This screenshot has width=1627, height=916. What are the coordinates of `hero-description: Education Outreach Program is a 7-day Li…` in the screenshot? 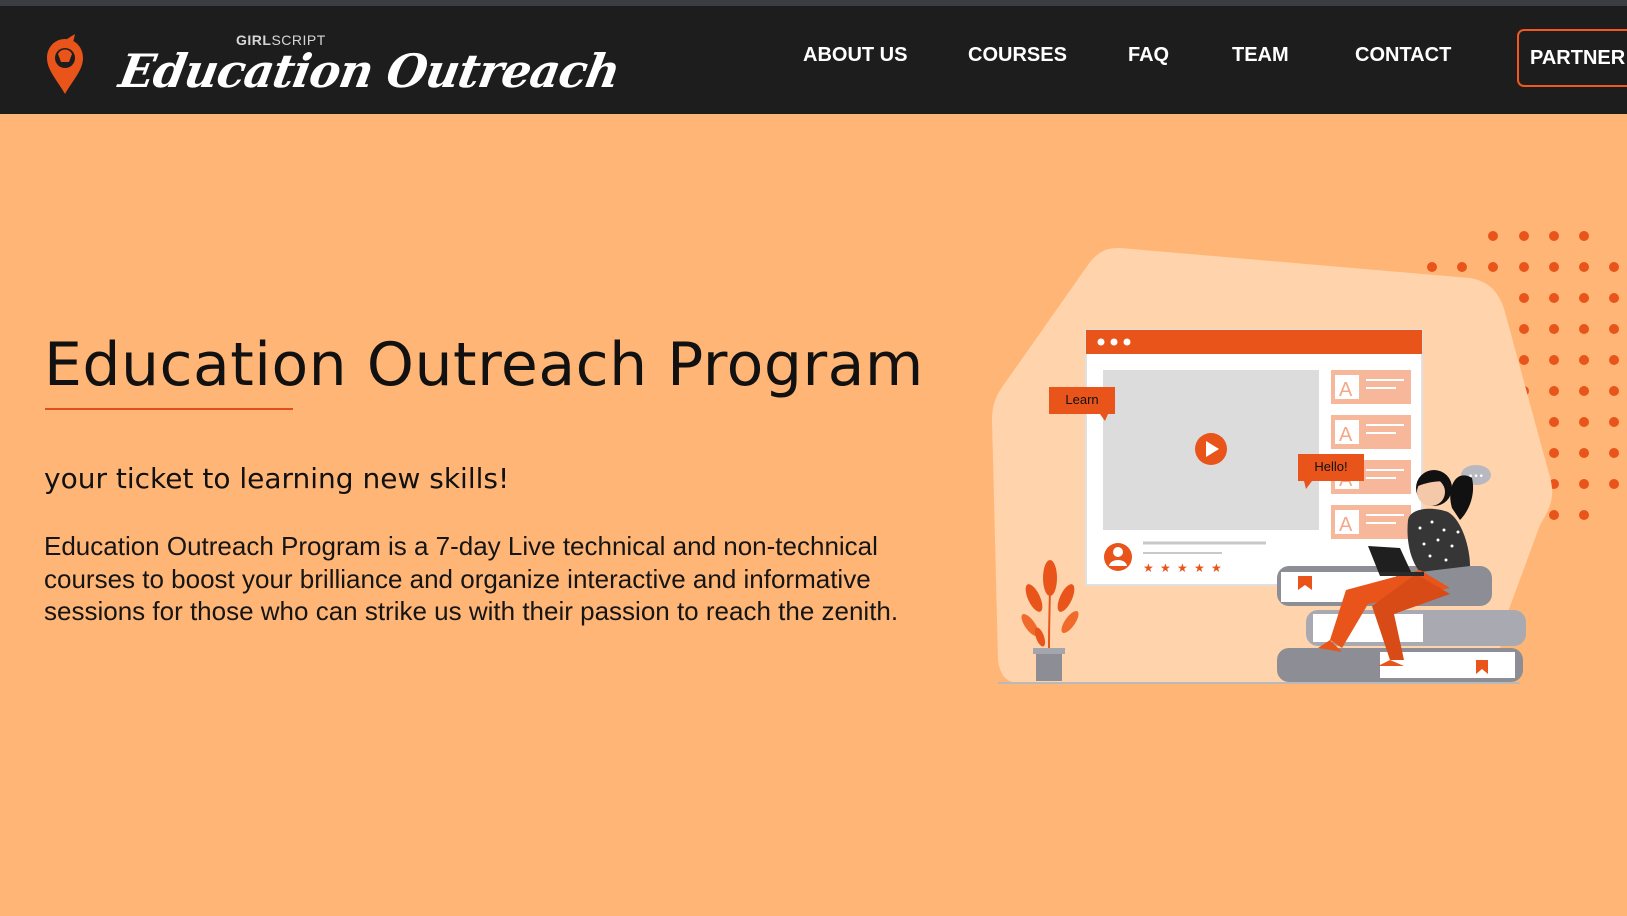 It's located at (471, 578).